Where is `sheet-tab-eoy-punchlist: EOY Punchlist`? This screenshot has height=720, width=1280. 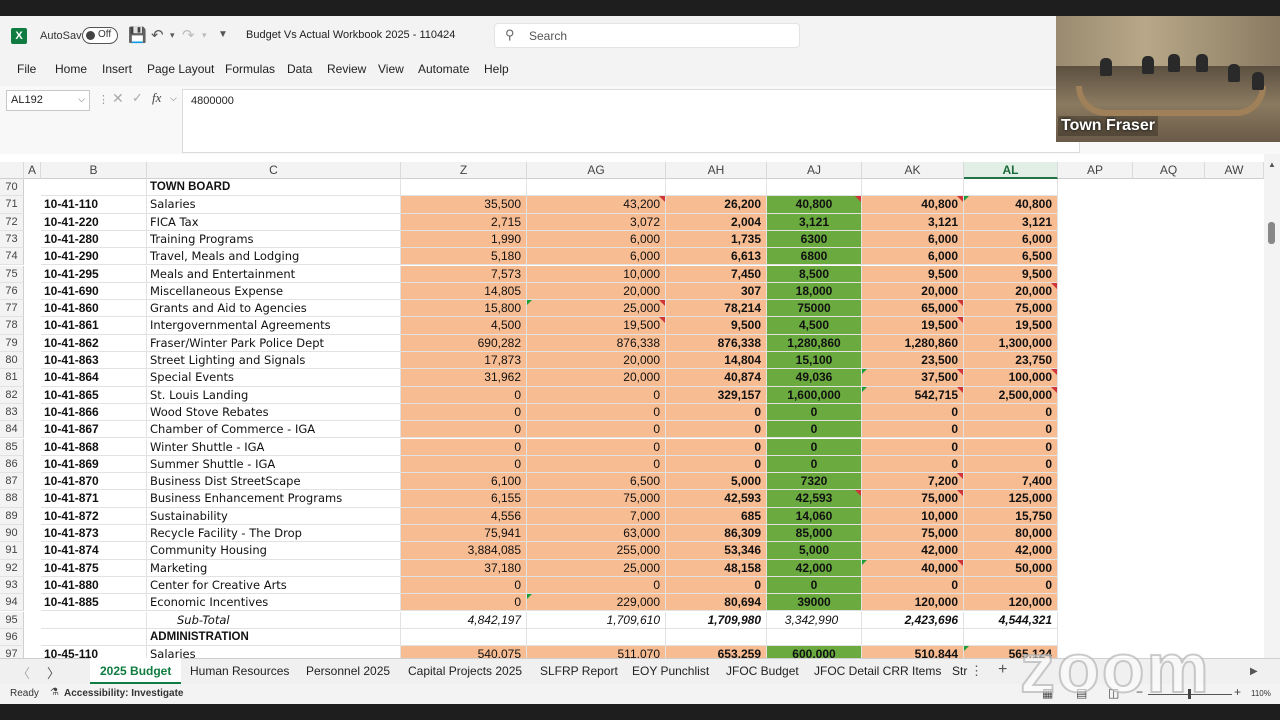 sheet-tab-eoy-punchlist: EOY Punchlist is located at coordinates (670, 671).